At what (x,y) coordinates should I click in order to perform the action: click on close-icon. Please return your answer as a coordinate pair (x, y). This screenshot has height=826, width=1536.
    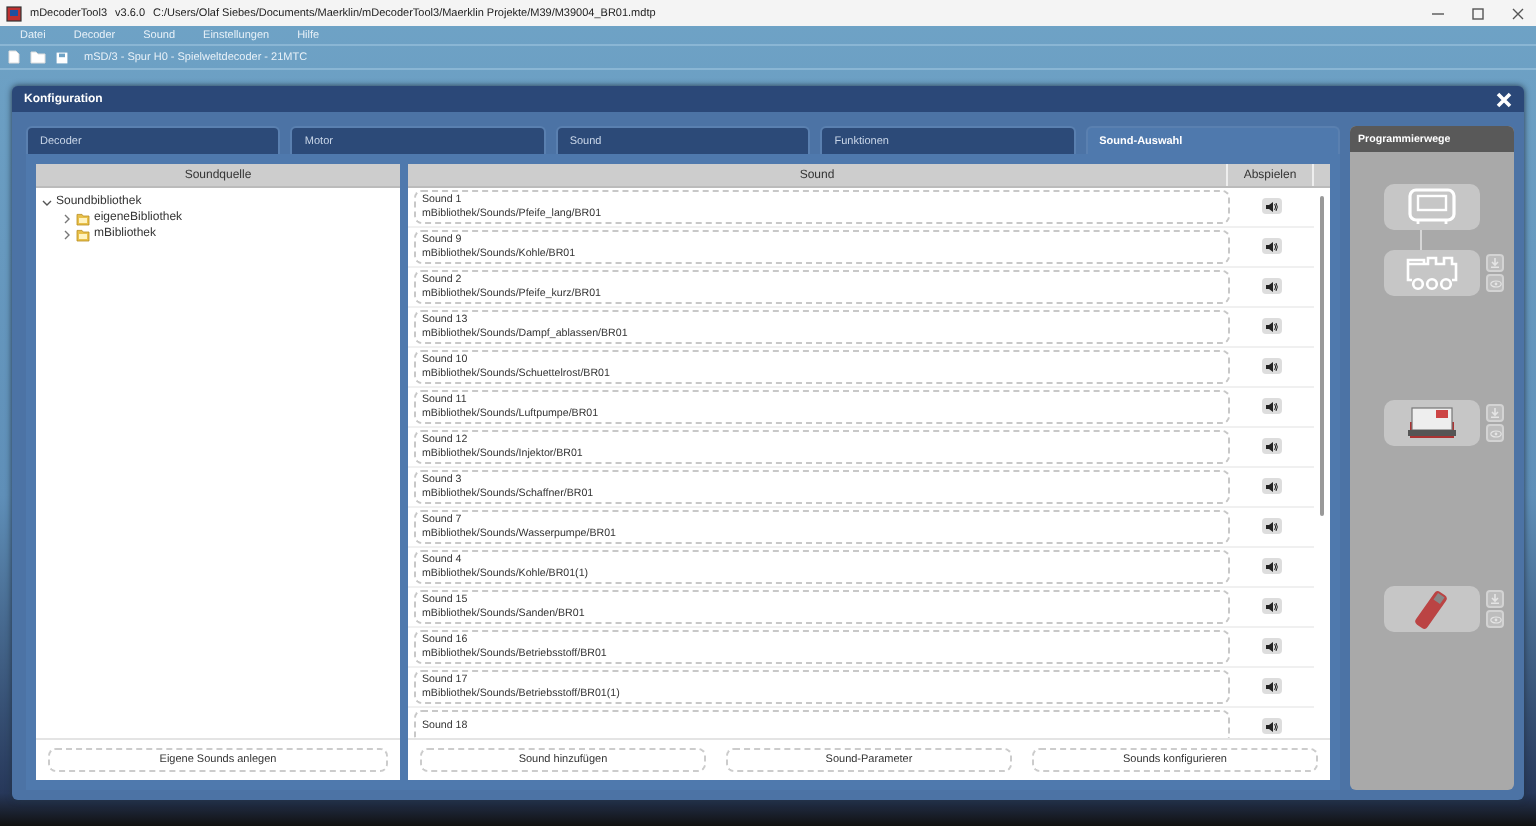
    Looking at the image, I should click on (1518, 13).